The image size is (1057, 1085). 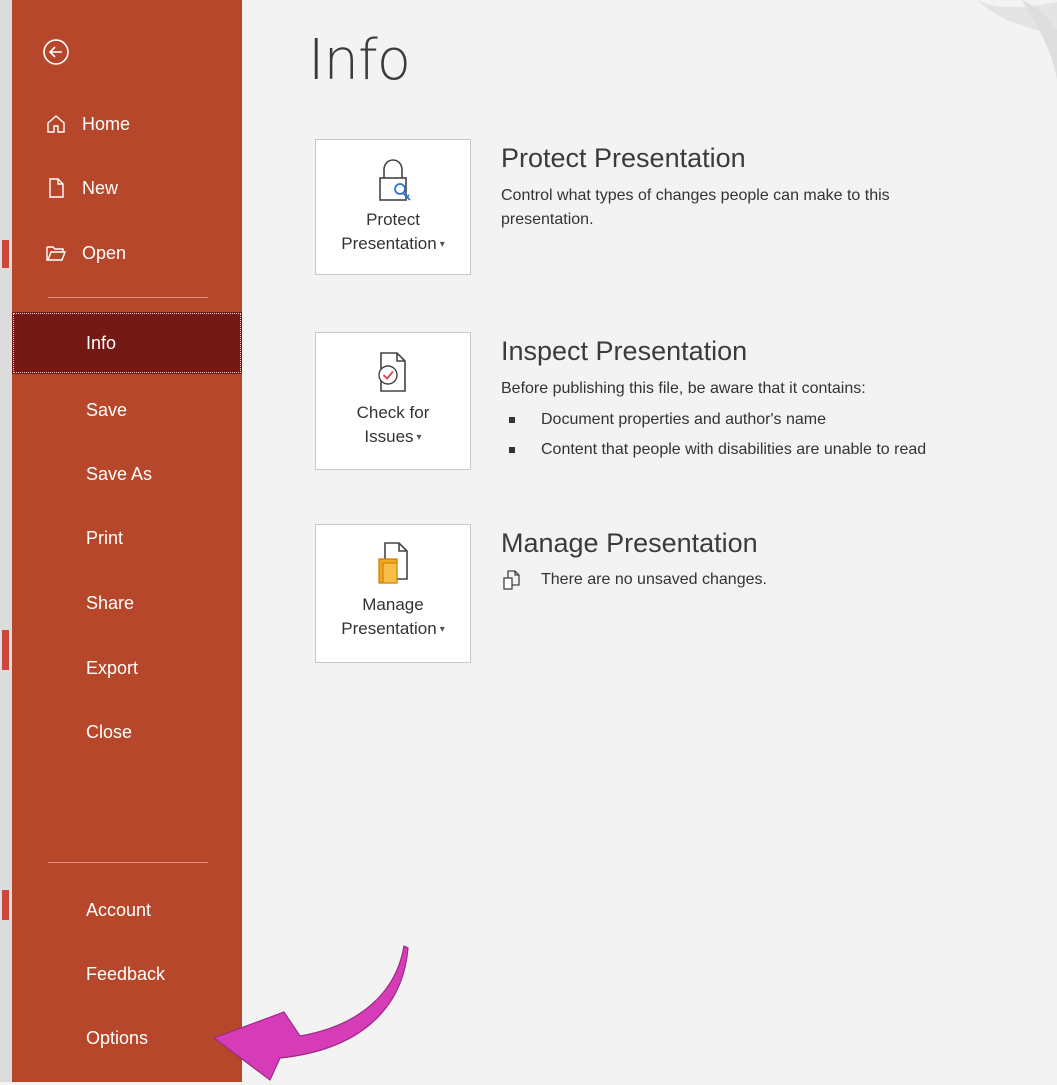 What do you see at coordinates (393, 593) in the screenshot?
I see `manage-presentation-button: Manage Presentation ▾` at bounding box center [393, 593].